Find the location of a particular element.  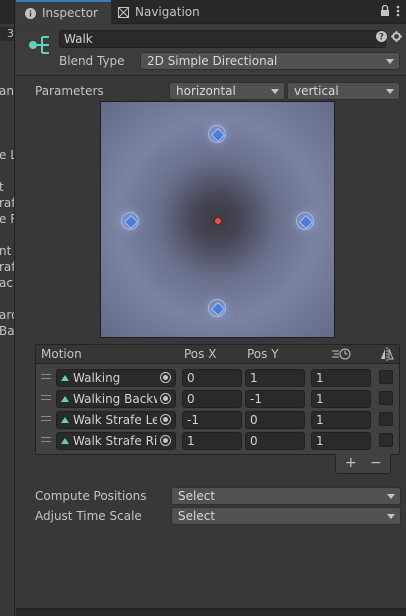

mirror-column-icon is located at coordinates (387, 355).